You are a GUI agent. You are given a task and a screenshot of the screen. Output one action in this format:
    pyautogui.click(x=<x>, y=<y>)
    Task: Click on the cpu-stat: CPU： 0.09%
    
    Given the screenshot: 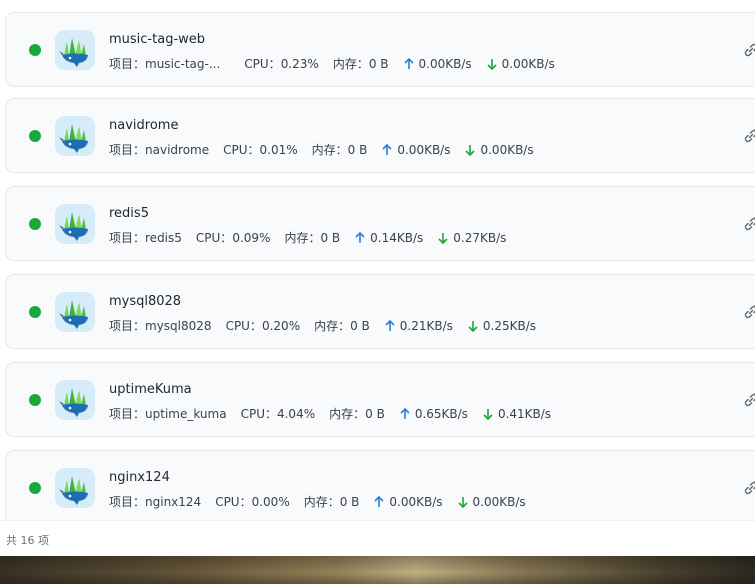 What is the action you would take?
    pyautogui.click(x=233, y=237)
    